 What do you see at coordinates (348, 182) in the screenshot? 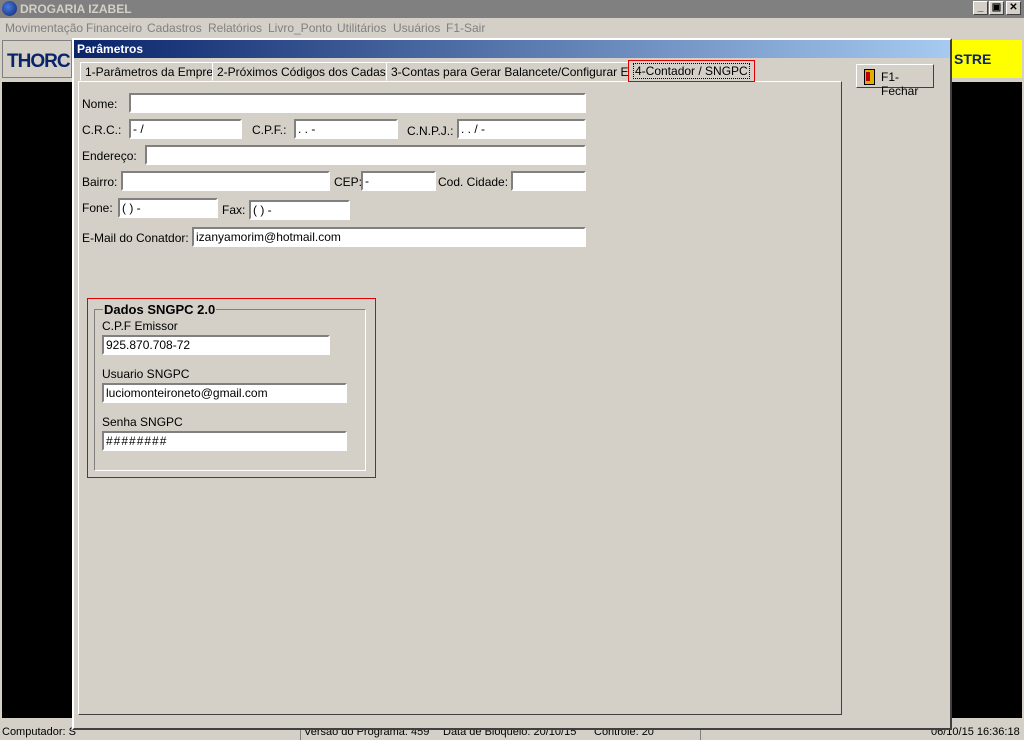
I see `cep-label: CEP:` at bounding box center [348, 182].